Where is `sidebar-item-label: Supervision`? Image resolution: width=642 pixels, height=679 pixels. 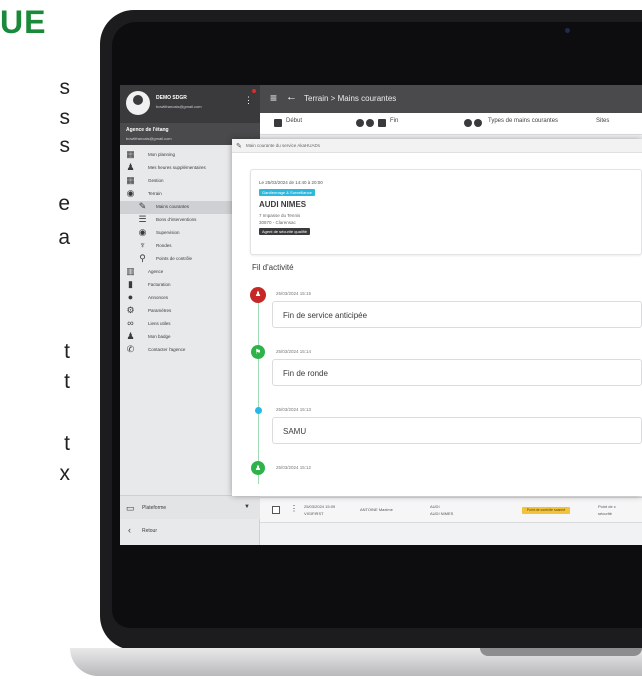
sidebar-item-label: Supervision is located at coordinates (168, 232).